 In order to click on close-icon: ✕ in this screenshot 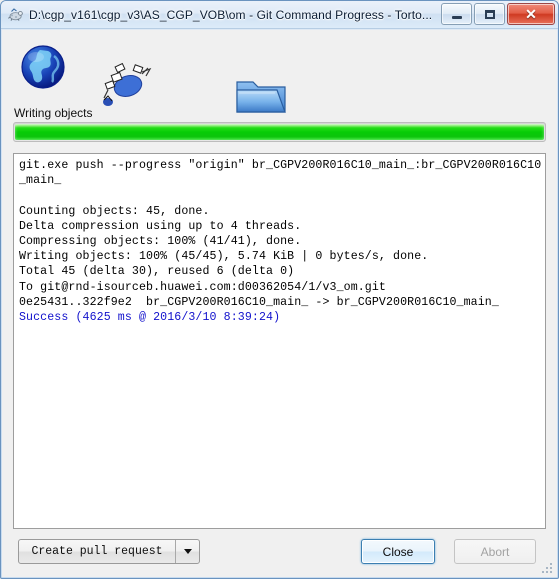, I will do `click(531, 14)`.